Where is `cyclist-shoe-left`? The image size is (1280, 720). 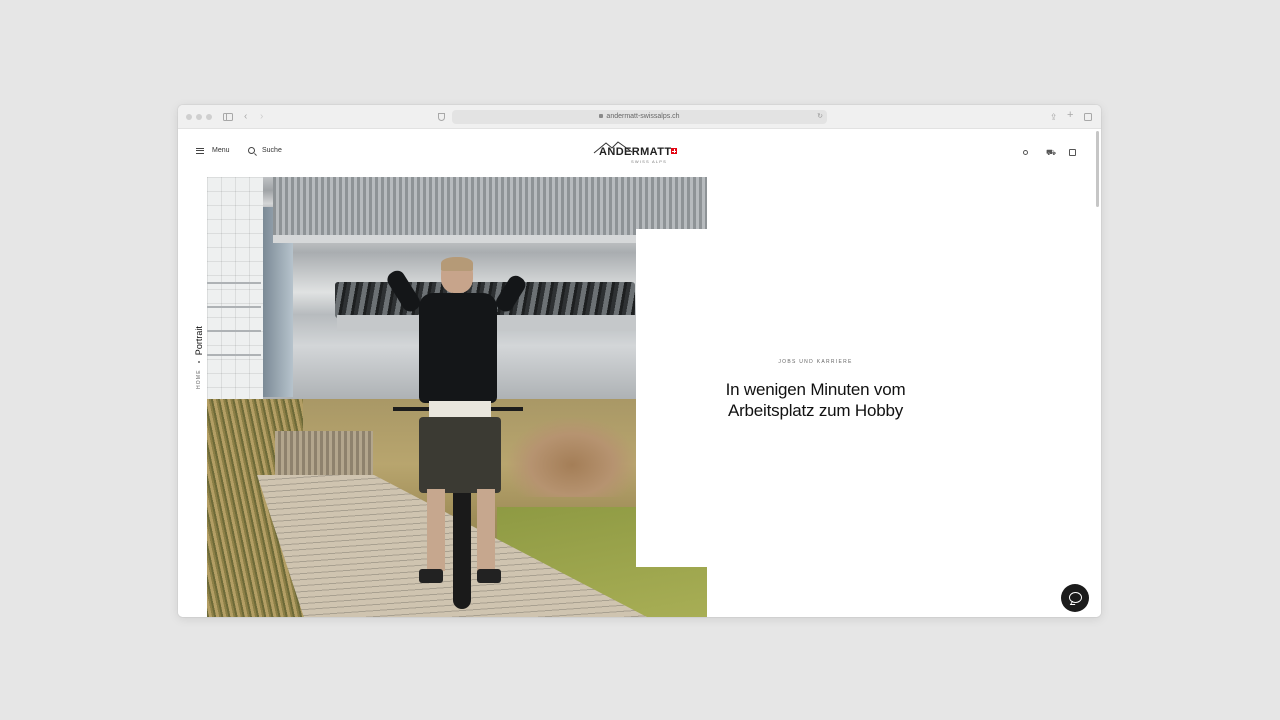 cyclist-shoe-left is located at coordinates (431, 576).